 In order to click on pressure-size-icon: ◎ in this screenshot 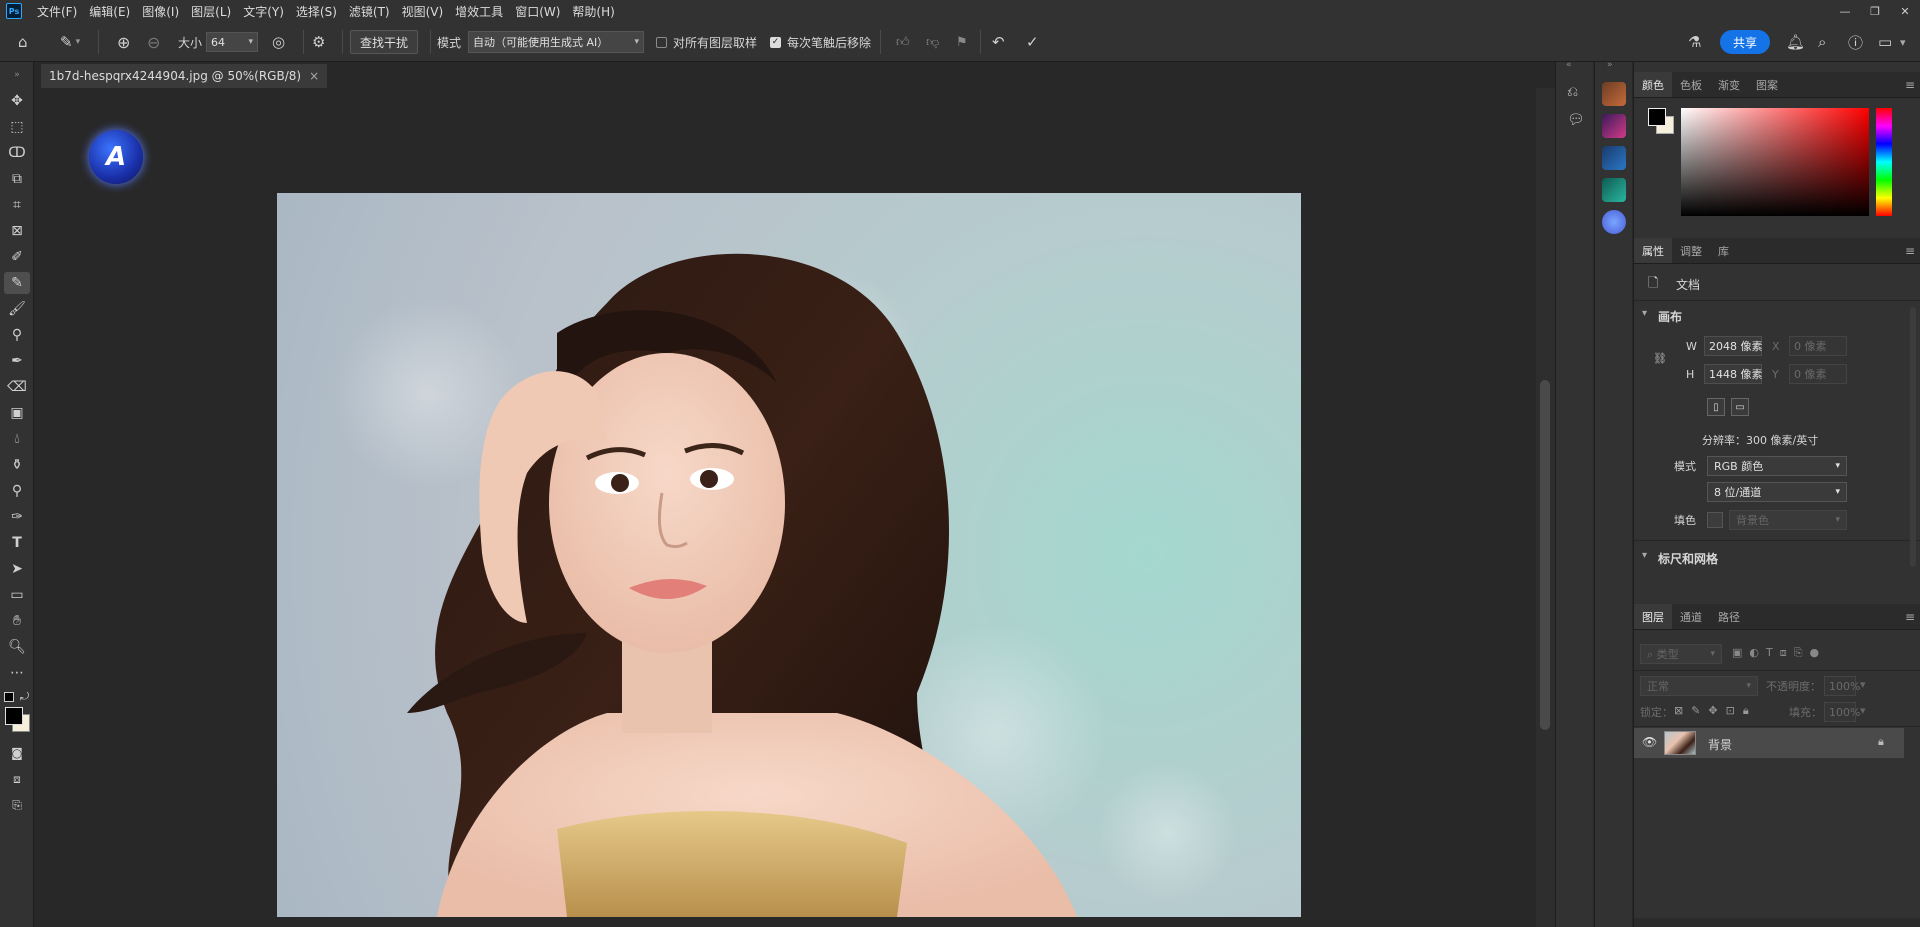, I will do `click(278, 42)`.